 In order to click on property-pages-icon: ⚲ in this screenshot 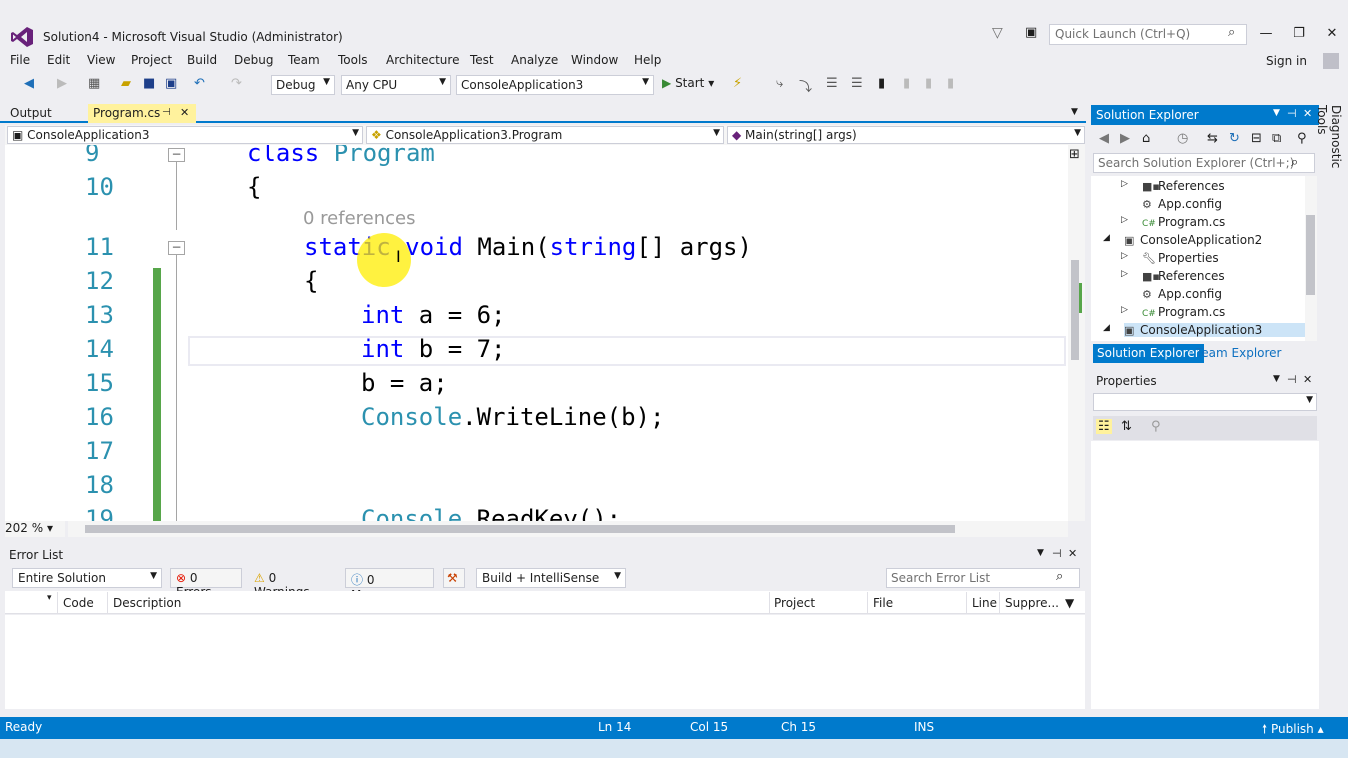, I will do `click(1156, 426)`.